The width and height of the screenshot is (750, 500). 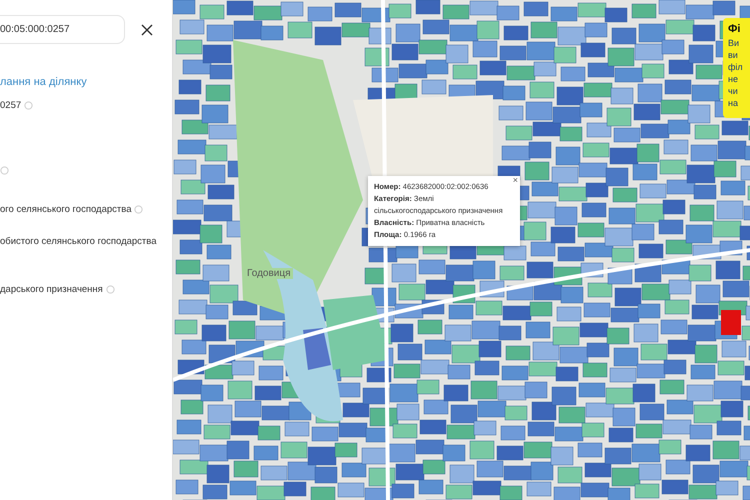 I want to click on close-icon, so click(x=147, y=30).